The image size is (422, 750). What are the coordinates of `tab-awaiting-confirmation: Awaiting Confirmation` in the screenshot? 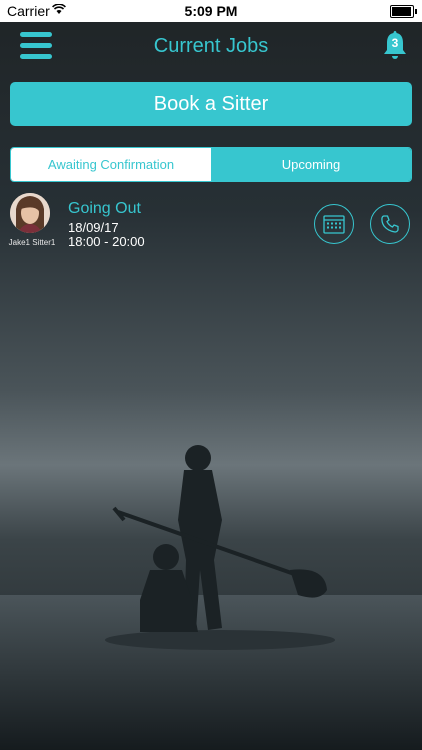 It's located at (111, 164).